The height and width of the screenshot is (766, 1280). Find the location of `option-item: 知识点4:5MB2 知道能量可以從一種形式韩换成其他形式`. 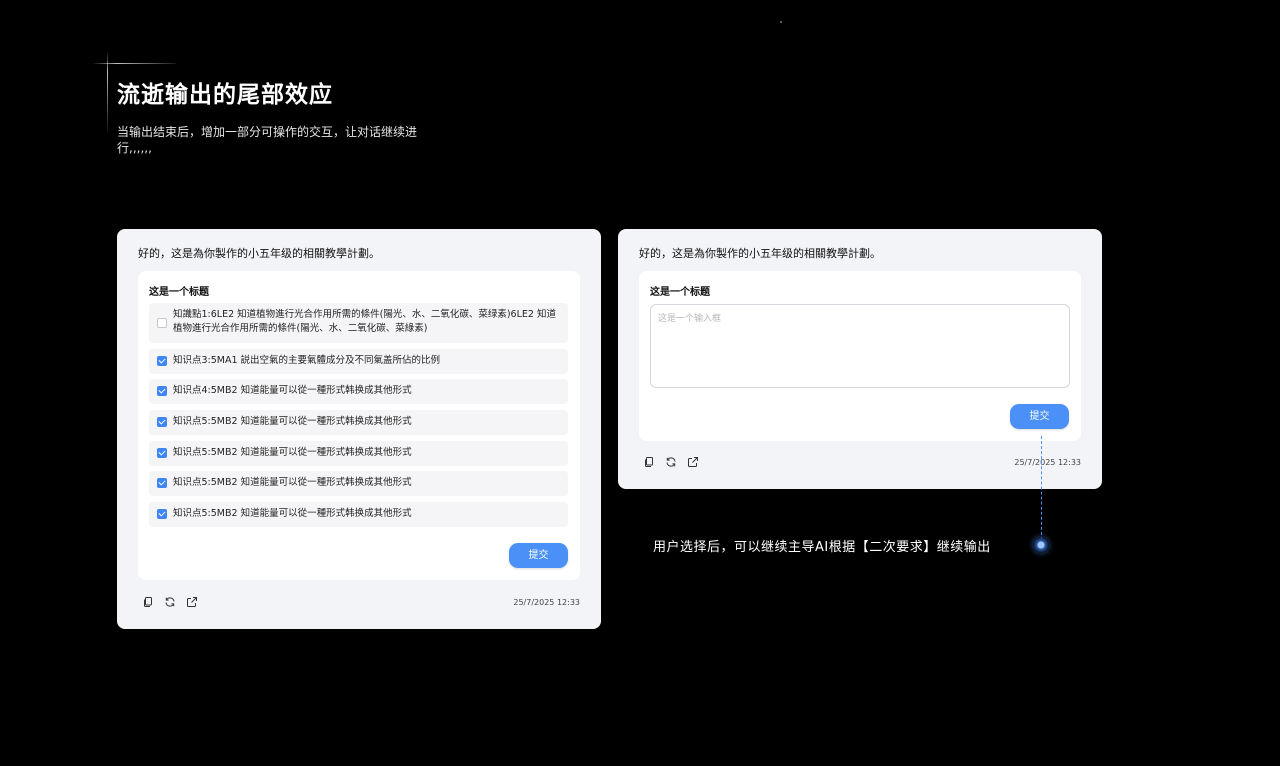

option-item: 知识点4:5MB2 知道能量可以從一種形式韩换成其他形式 is located at coordinates (358, 391).